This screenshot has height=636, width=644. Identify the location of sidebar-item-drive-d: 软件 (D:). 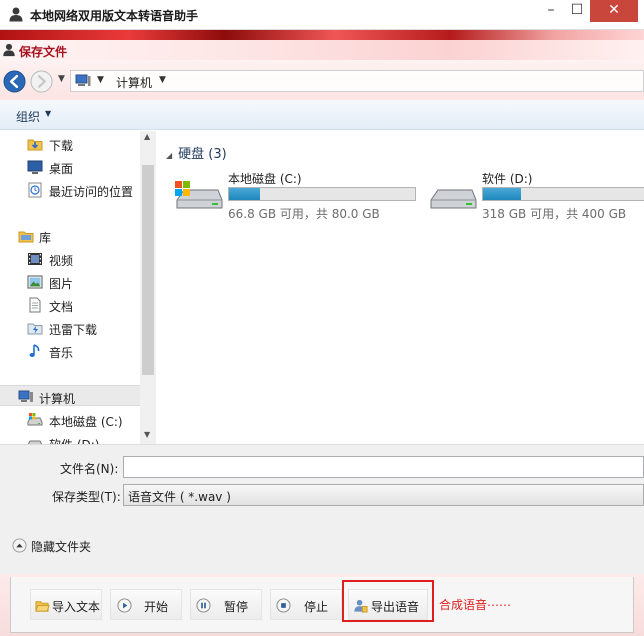
(70, 438).